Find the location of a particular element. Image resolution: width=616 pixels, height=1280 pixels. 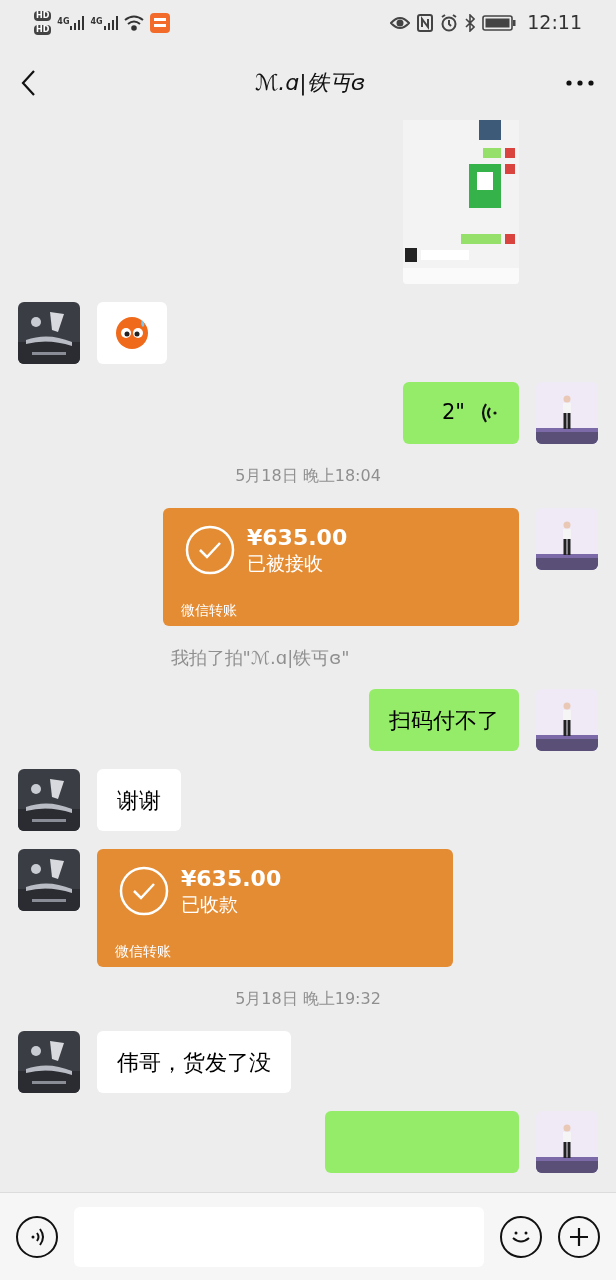

plus-button is located at coordinates (579, 1236).